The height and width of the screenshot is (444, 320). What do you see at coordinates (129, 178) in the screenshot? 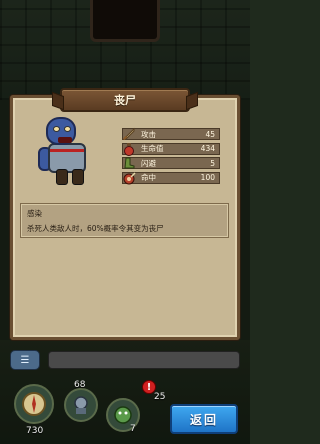
I see `target-icon` at bounding box center [129, 178].